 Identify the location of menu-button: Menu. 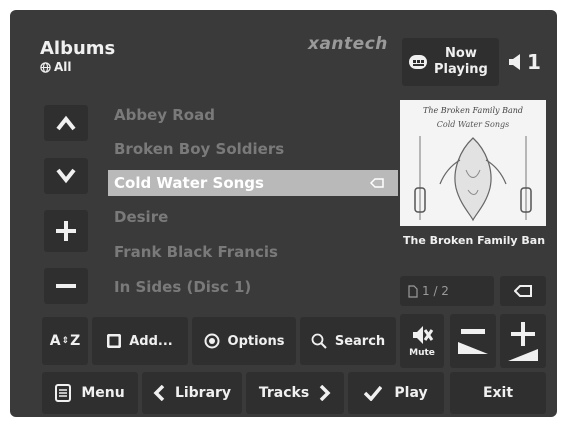
(90, 393).